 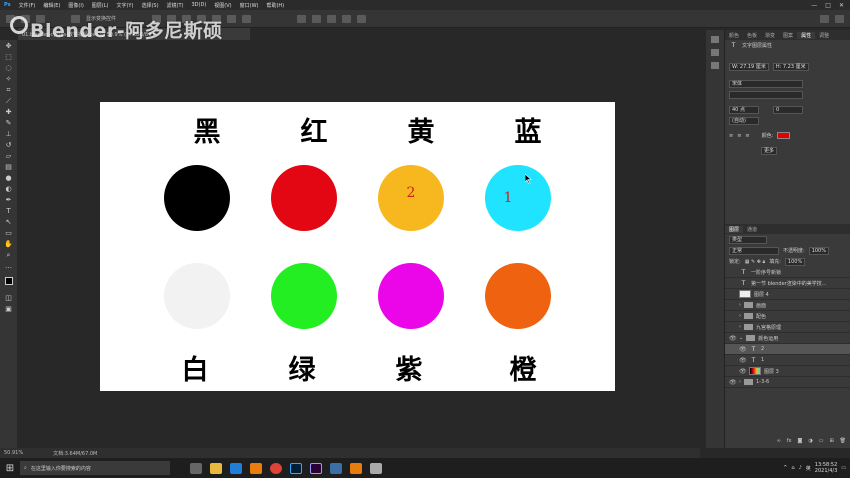 What do you see at coordinates (787, 371) in the screenshot?
I see `layer-row: 👁︎ 图层 3` at bounding box center [787, 371].